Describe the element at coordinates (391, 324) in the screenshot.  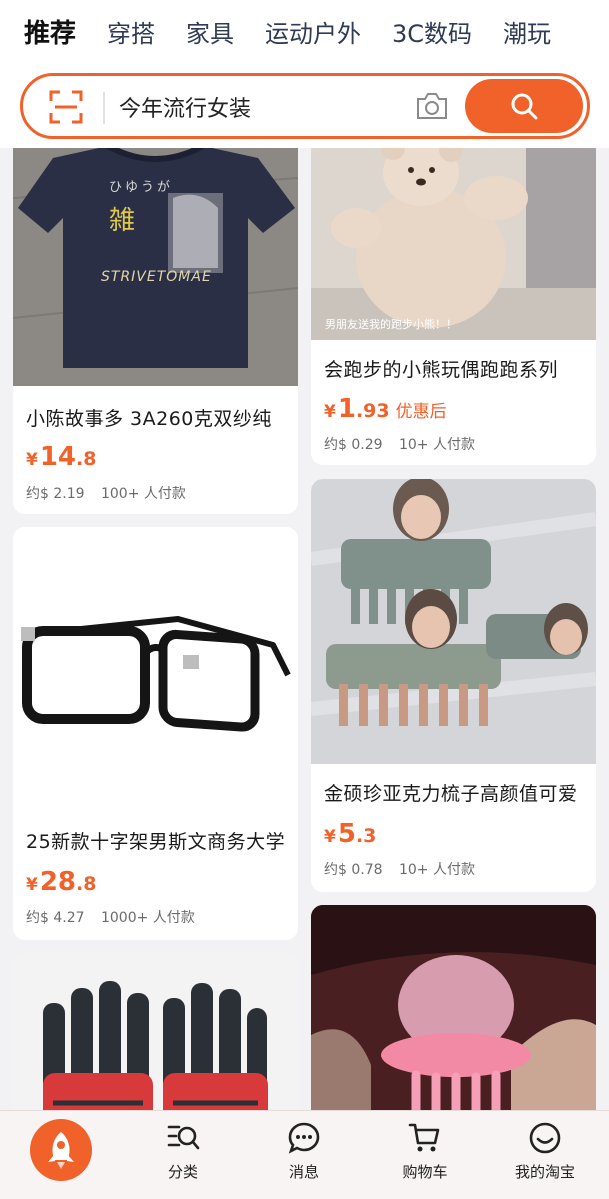
I see `image-caption: 男朋友送我的跑步小熊！！` at that location.